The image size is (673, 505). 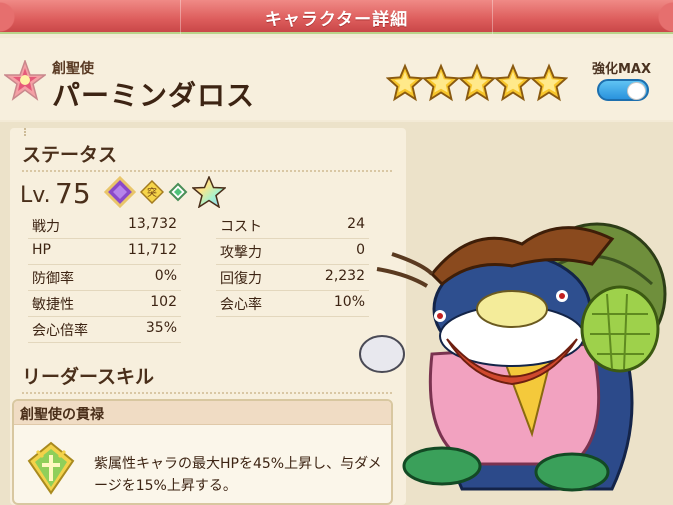 What do you see at coordinates (104, 279) in the screenshot?
I see `stat-row: 防御率 0%` at bounding box center [104, 279].